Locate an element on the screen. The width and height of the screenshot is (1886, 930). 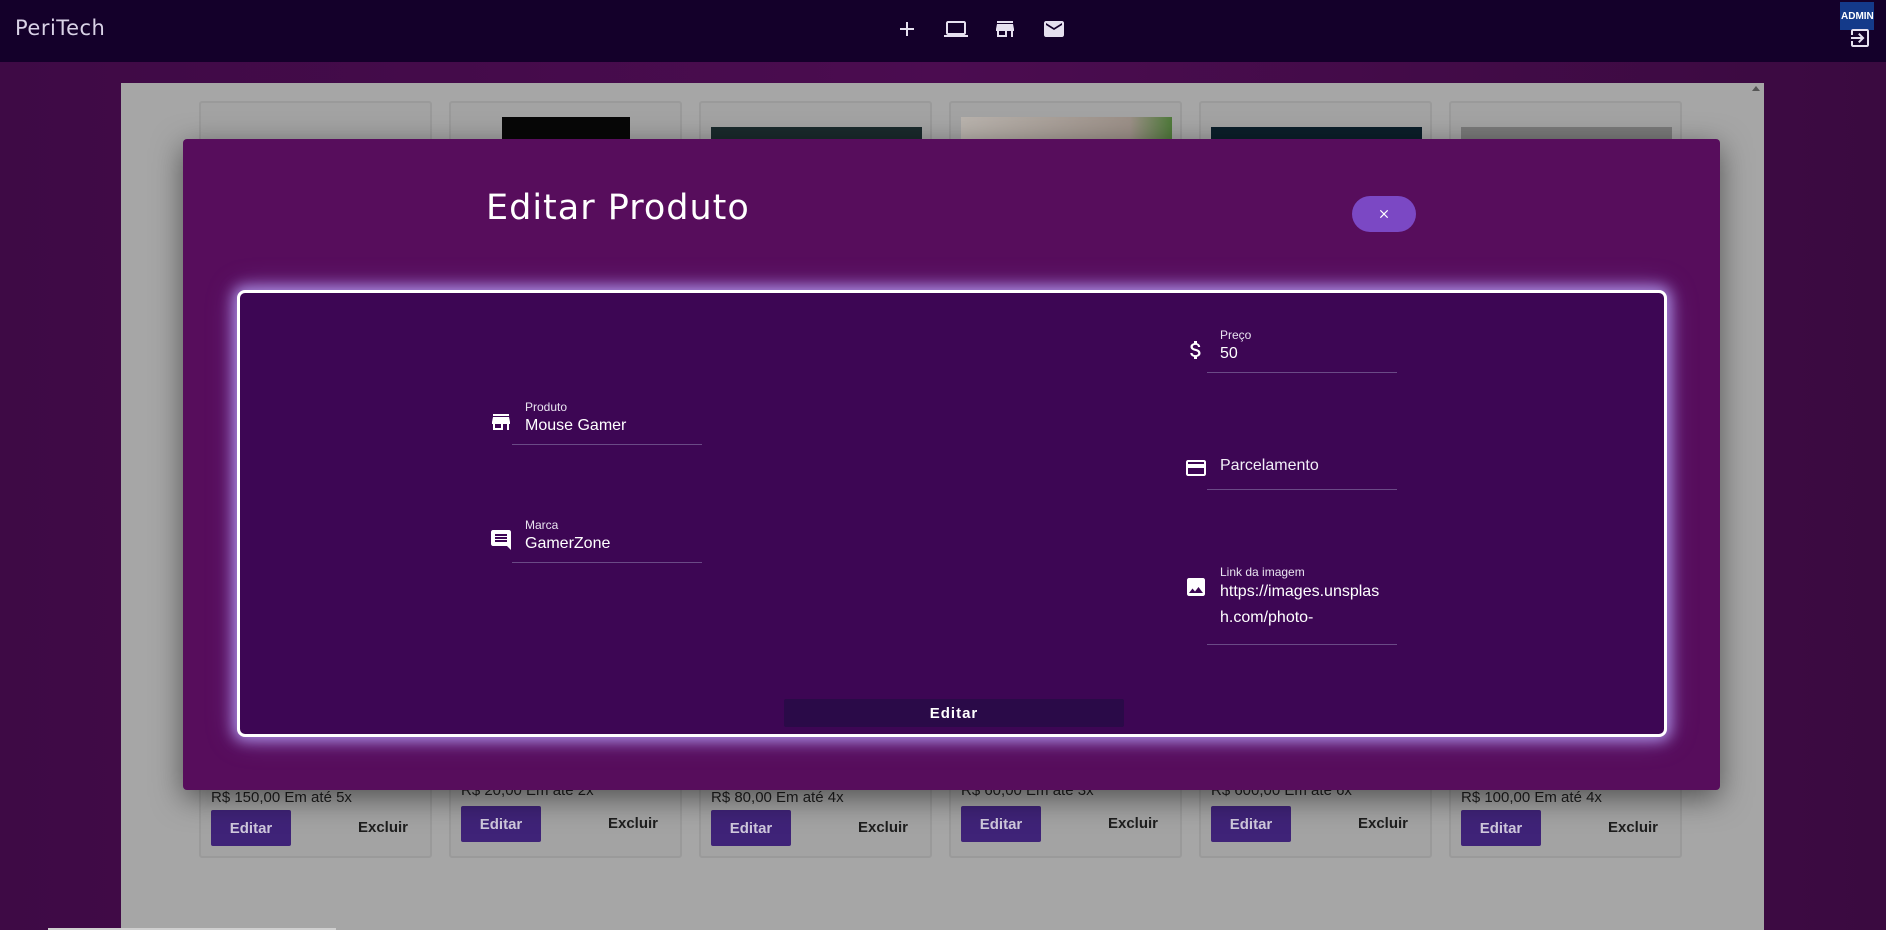
scrollbar-up-arrow is located at coordinates (1756, 88).